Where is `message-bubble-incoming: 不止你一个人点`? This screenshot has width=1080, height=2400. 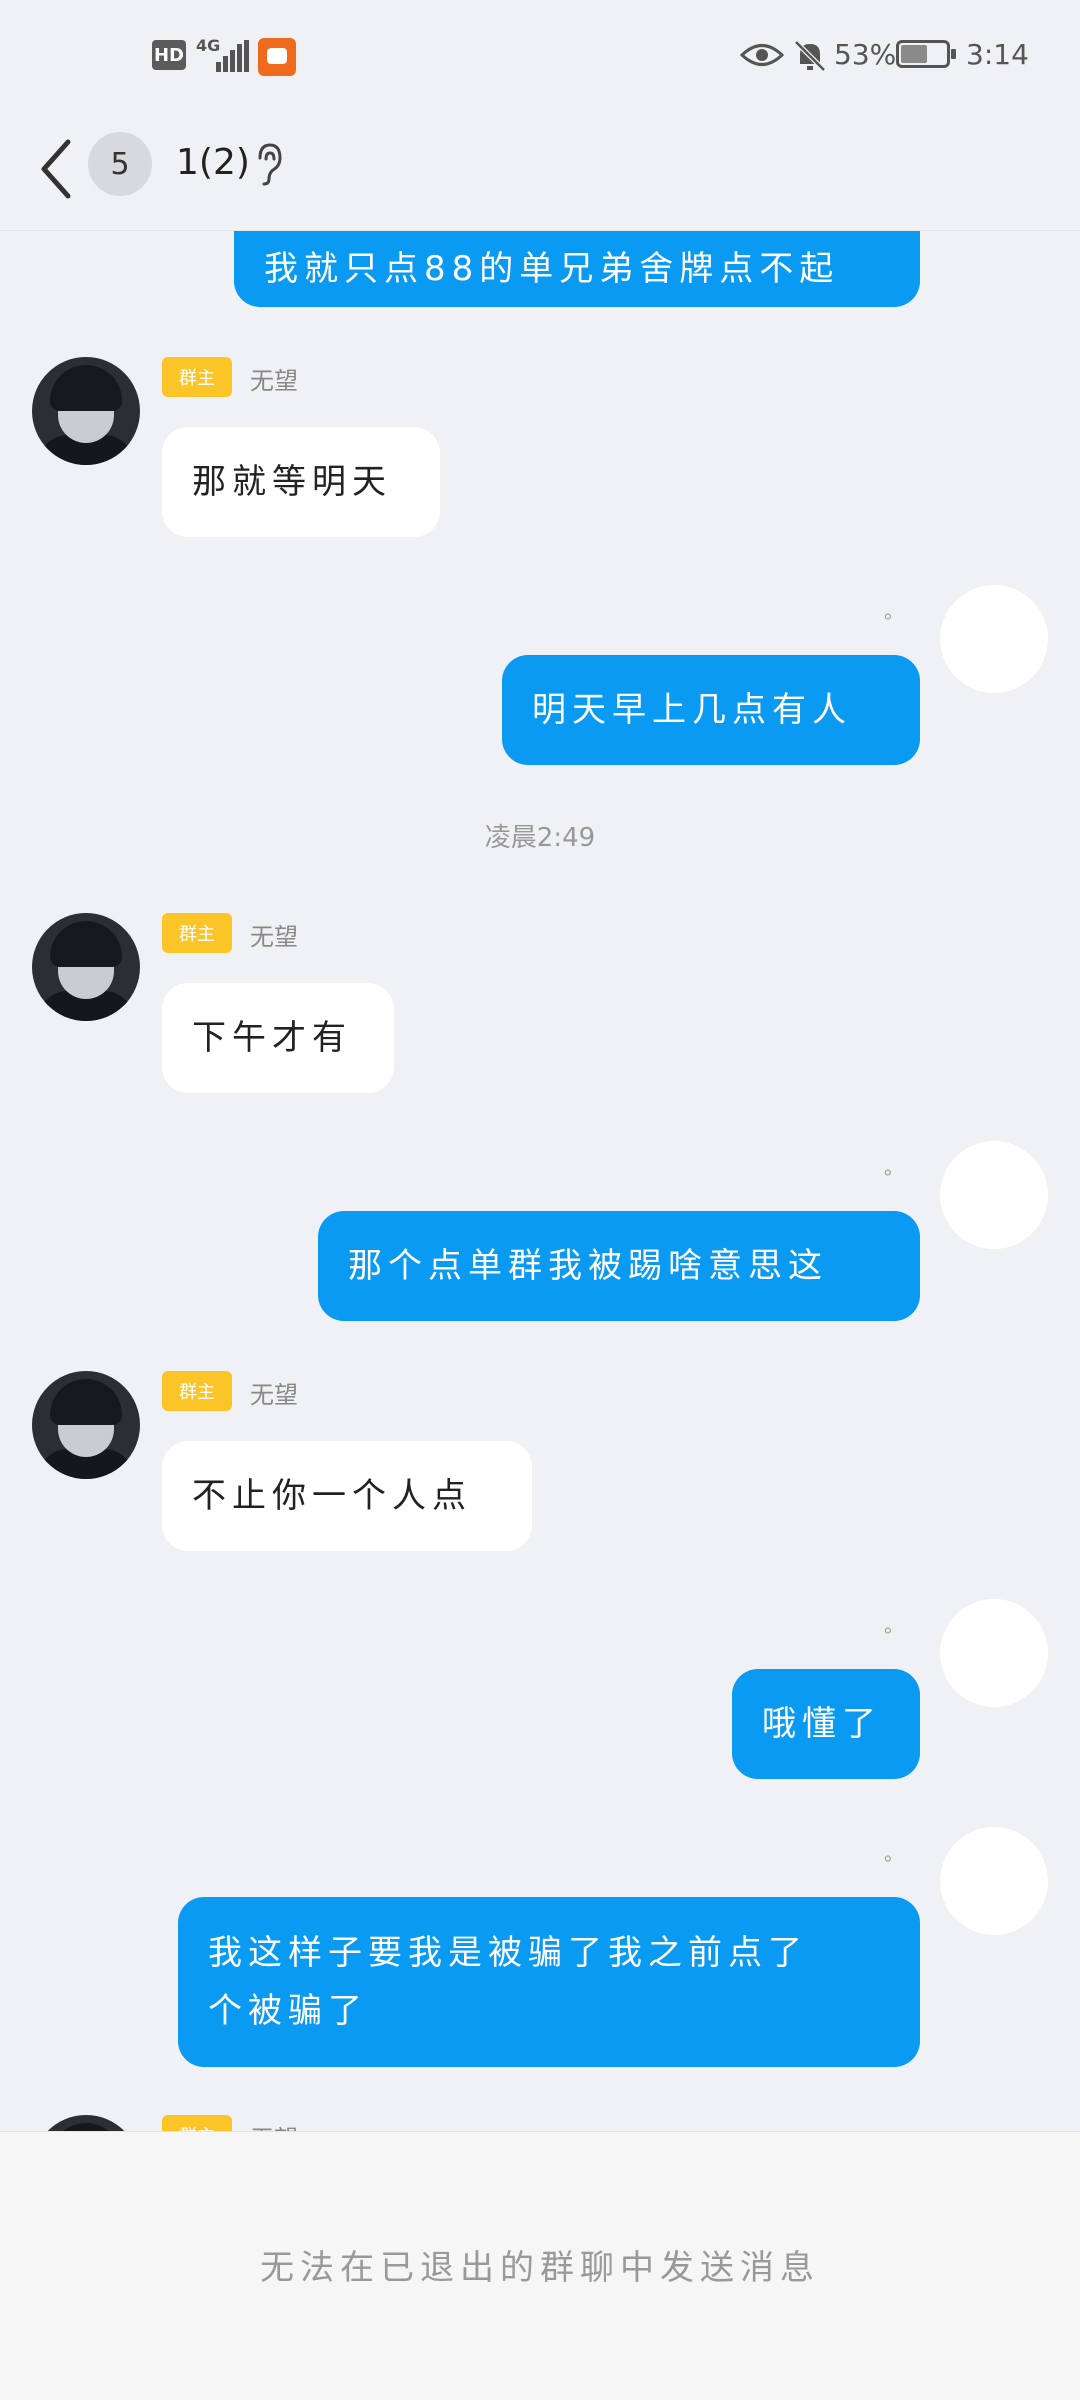 message-bubble-incoming: 不止你一个人点 is located at coordinates (347, 1496).